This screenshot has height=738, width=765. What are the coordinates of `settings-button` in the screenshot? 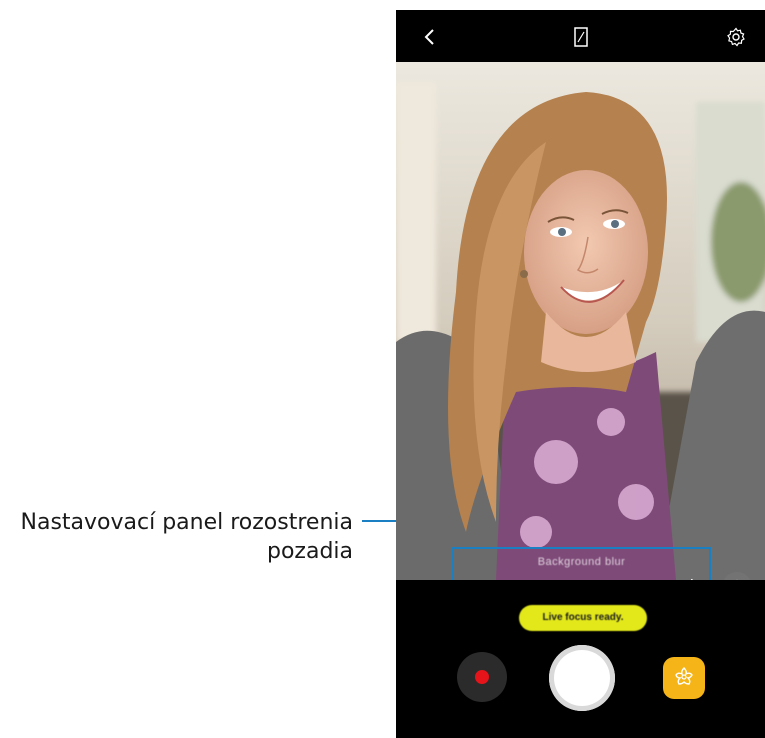 It's located at (736, 37).